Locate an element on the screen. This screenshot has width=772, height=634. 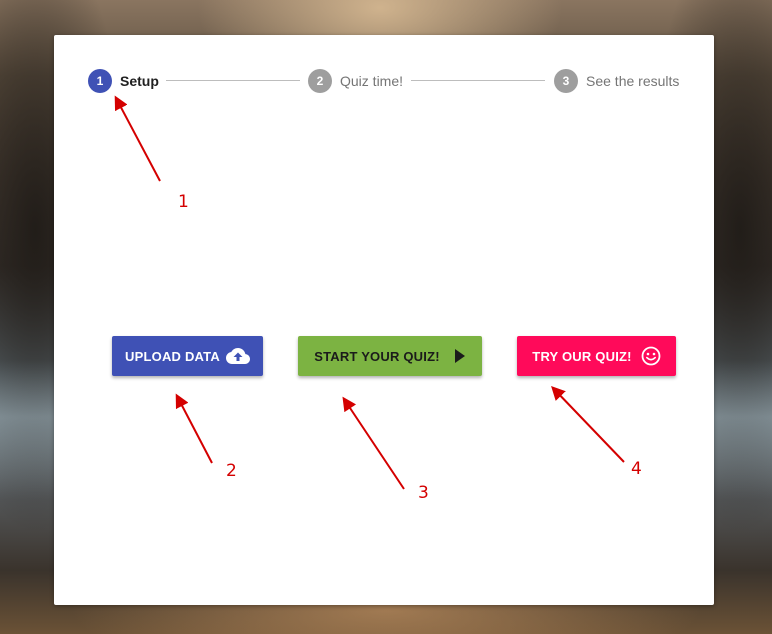
start-your-quiz-label: START YOUR QUIZ! is located at coordinates (377, 356).